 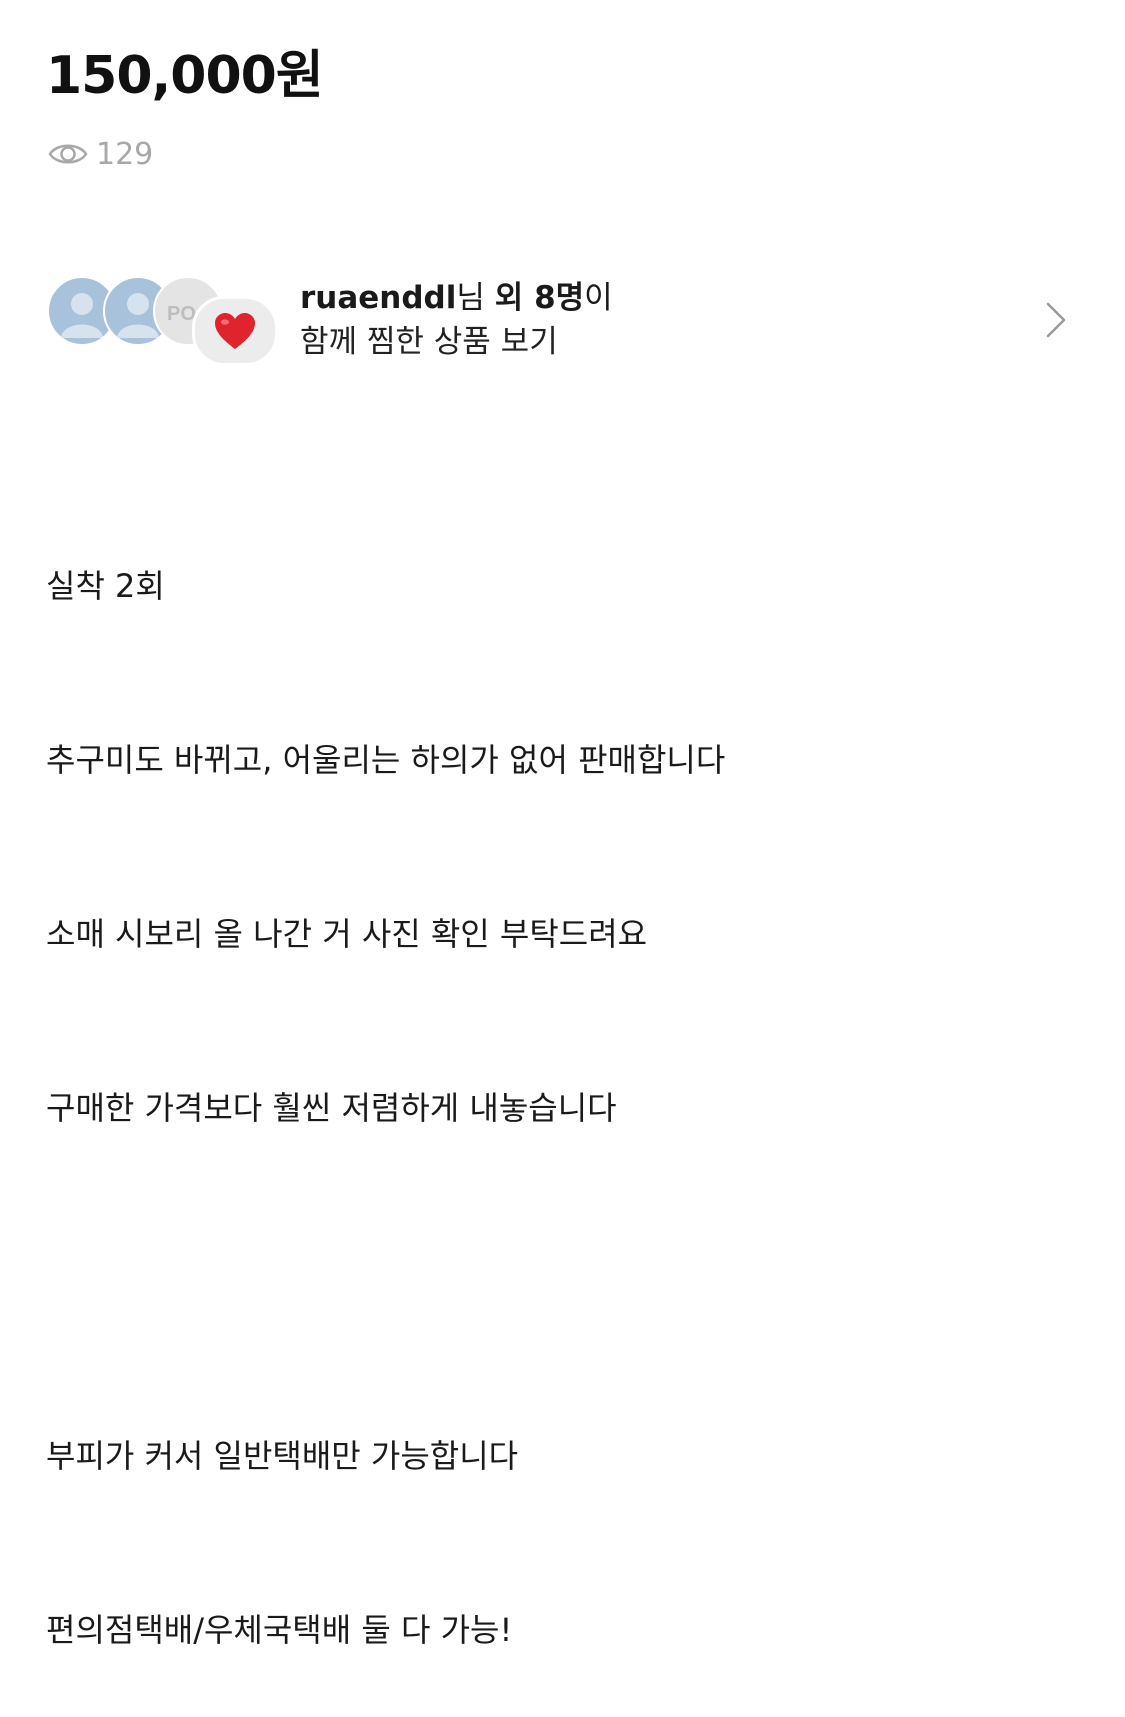 I want to click on heart-badge, so click(x=235, y=331).